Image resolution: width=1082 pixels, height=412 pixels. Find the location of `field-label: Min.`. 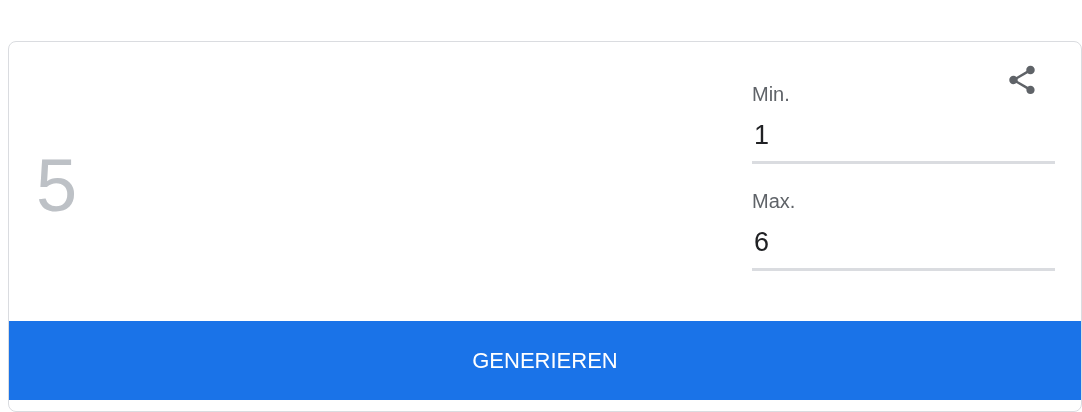

field-label: Min. is located at coordinates (771, 94).